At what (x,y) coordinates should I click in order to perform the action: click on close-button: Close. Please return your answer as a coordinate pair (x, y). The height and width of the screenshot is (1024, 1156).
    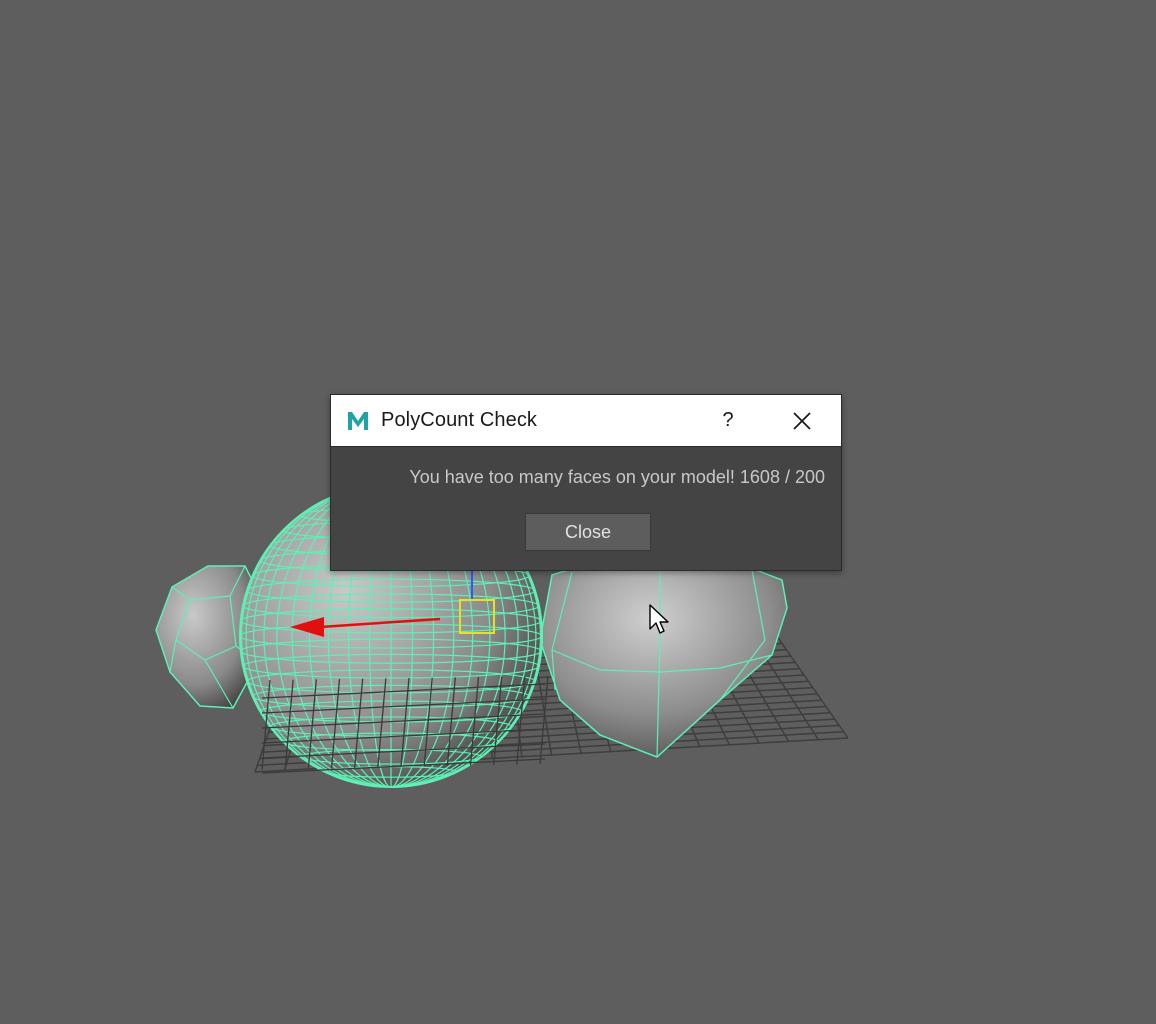
    Looking at the image, I should click on (588, 532).